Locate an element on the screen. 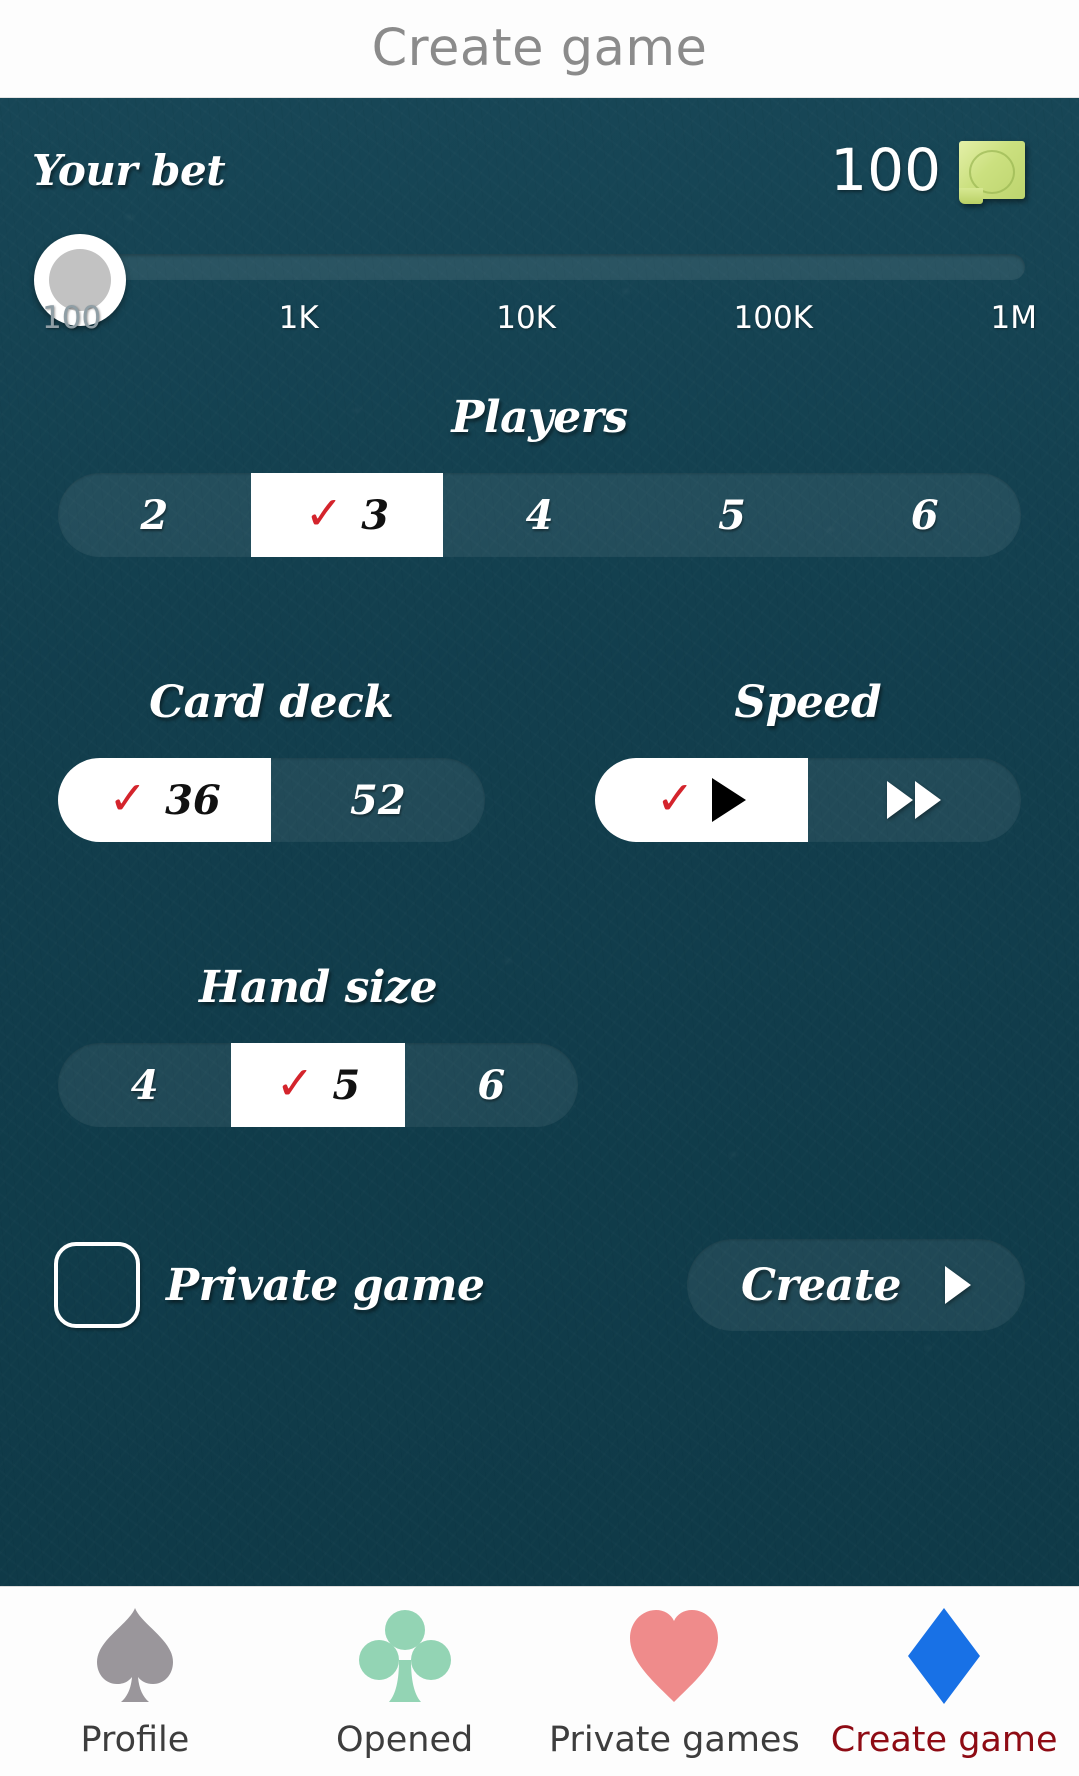 The height and width of the screenshot is (1776, 1079). hand-size-title: Hand size is located at coordinates (318, 987).